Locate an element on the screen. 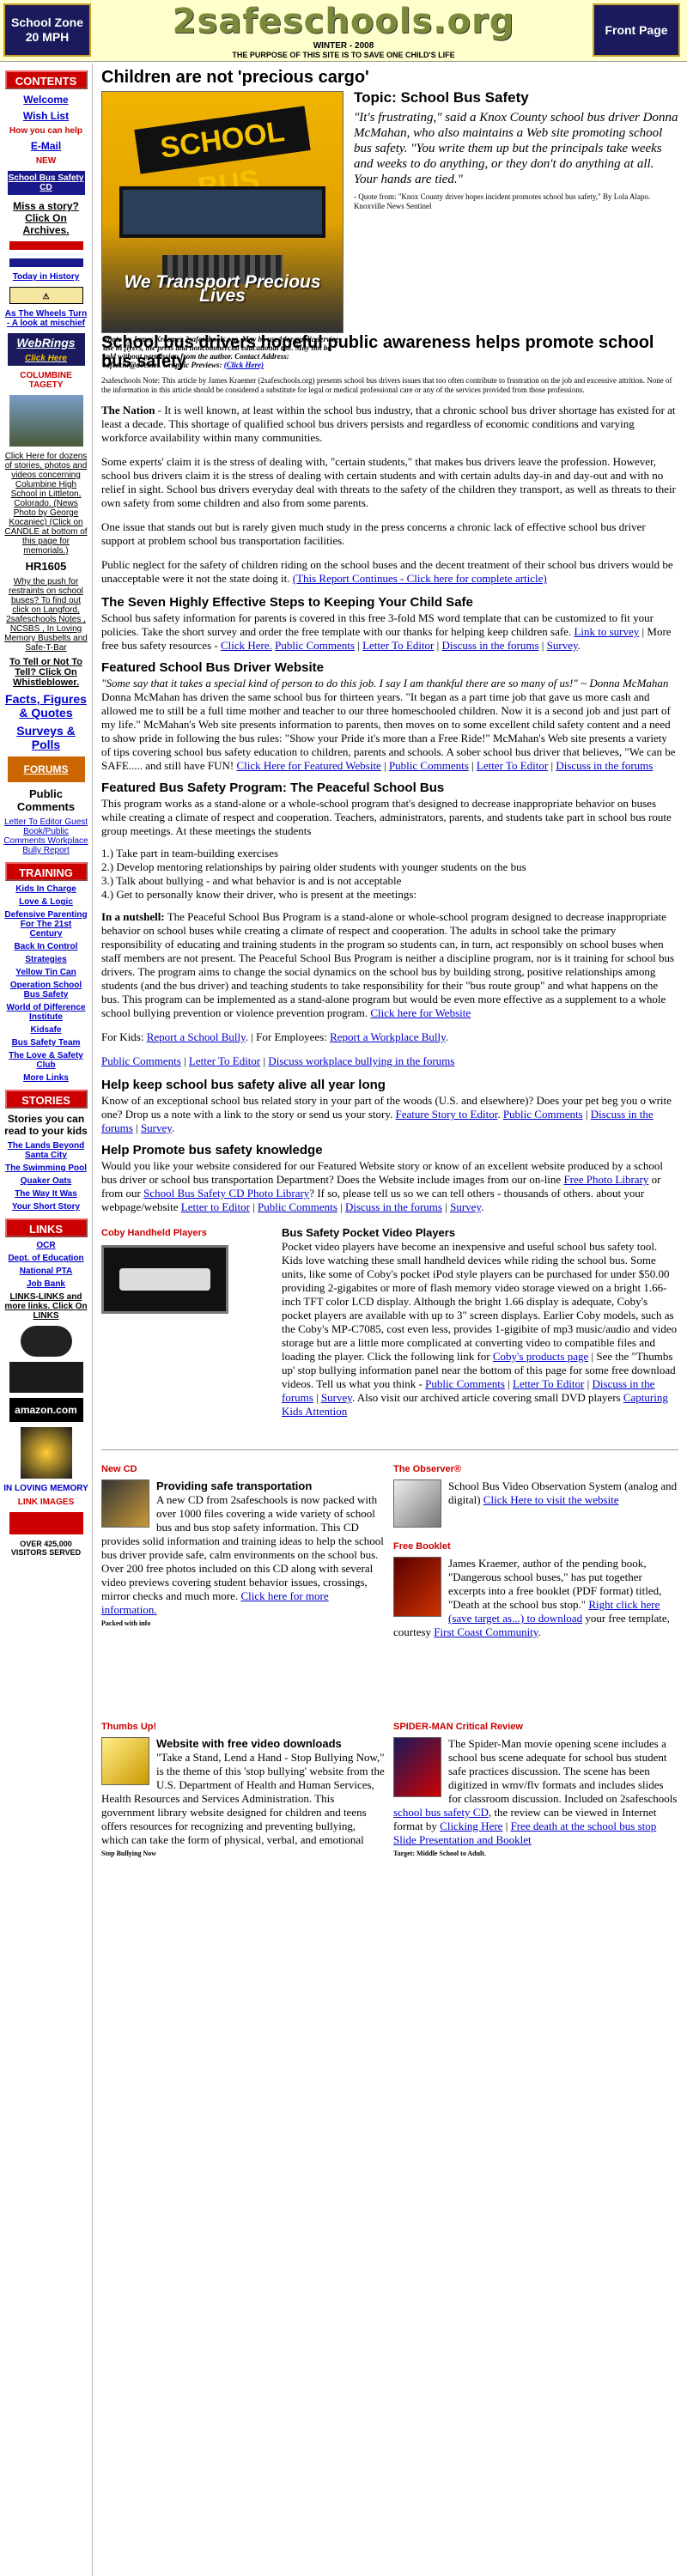 The width and height of the screenshot is (687, 2576). cd-caption: Packed with info is located at coordinates (126, 1623).